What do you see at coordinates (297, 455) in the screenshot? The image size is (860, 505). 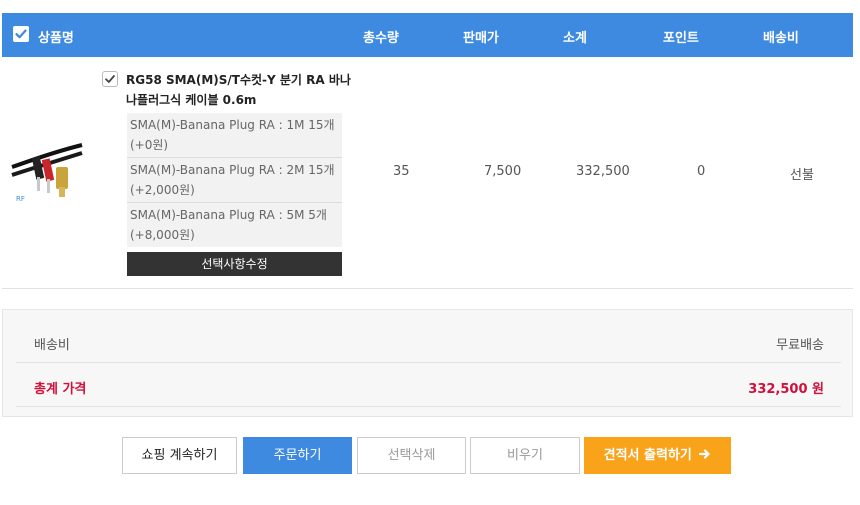 I see `order-button: 주문하기` at bounding box center [297, 455].